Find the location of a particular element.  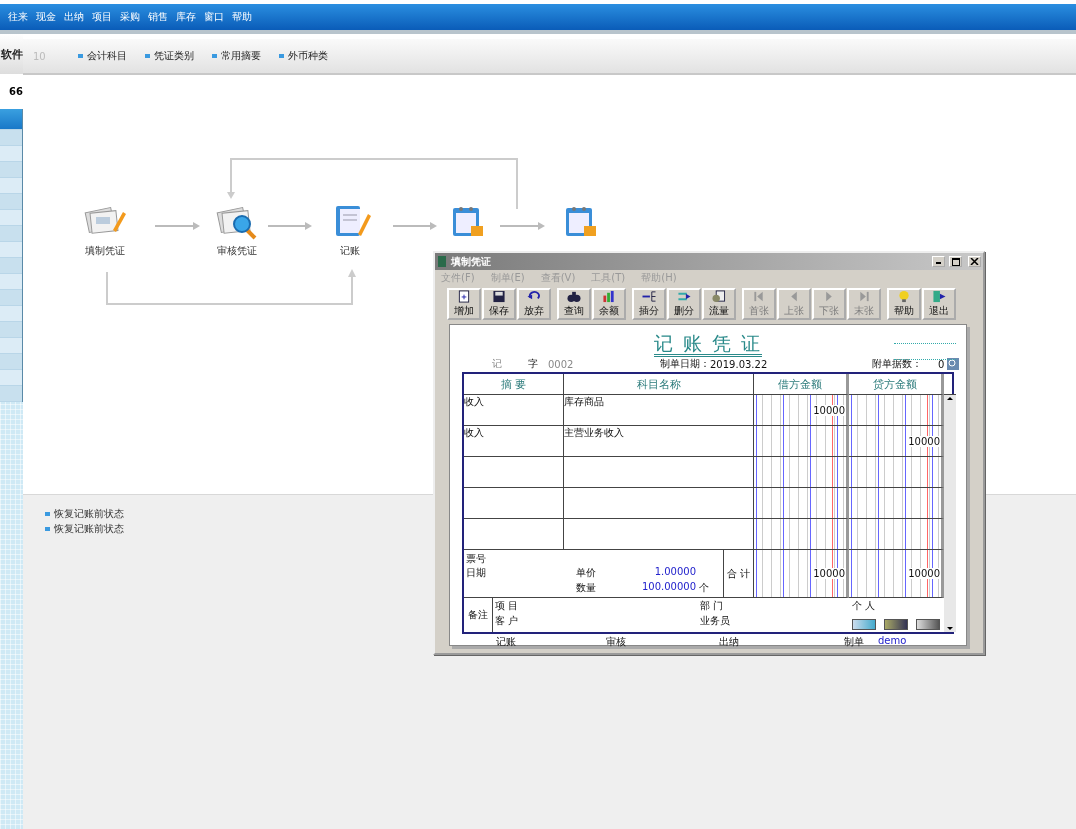

voucher-title: 记 账 凭 证 is located at coordinates (708, 344).